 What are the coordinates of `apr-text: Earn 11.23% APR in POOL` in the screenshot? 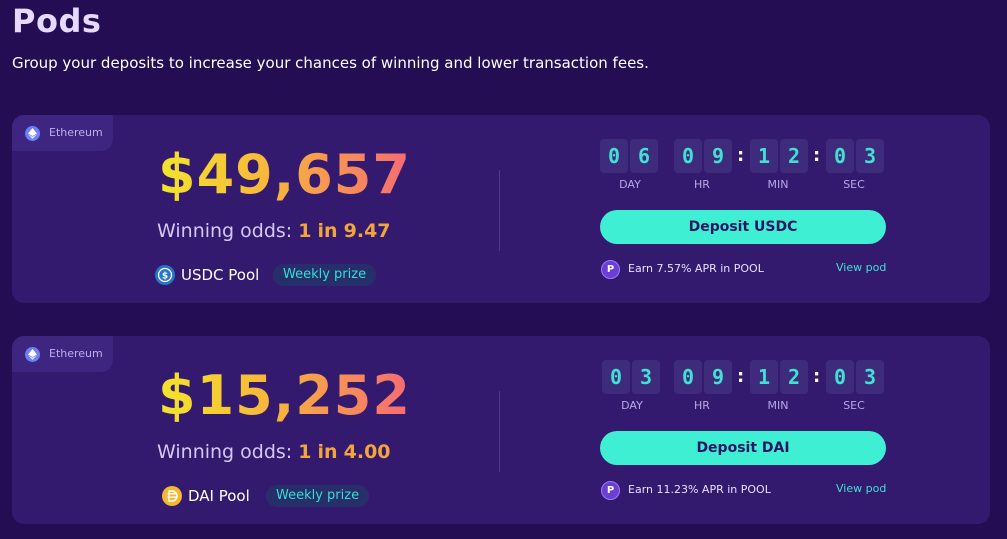 It's located at (699, 489).